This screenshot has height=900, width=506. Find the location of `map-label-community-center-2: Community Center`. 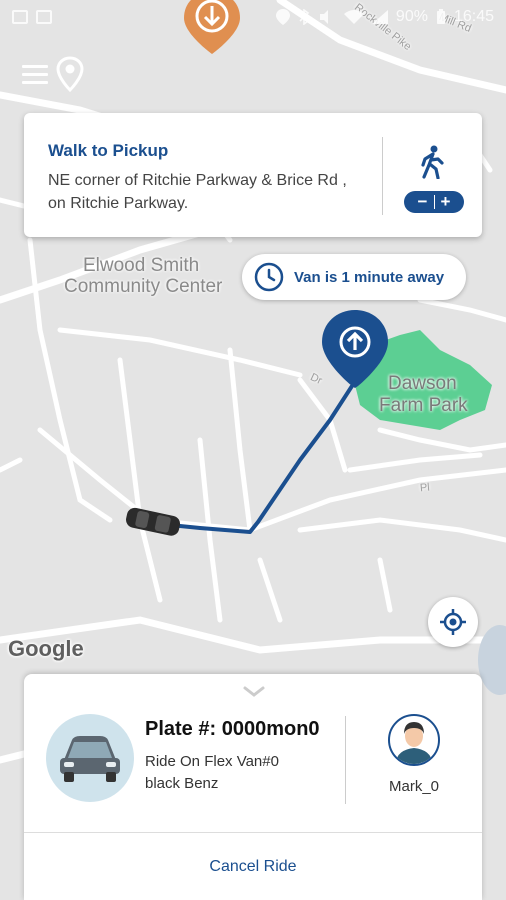

map-label-community-center-2: Community Center is located at coordinates (143, 286).